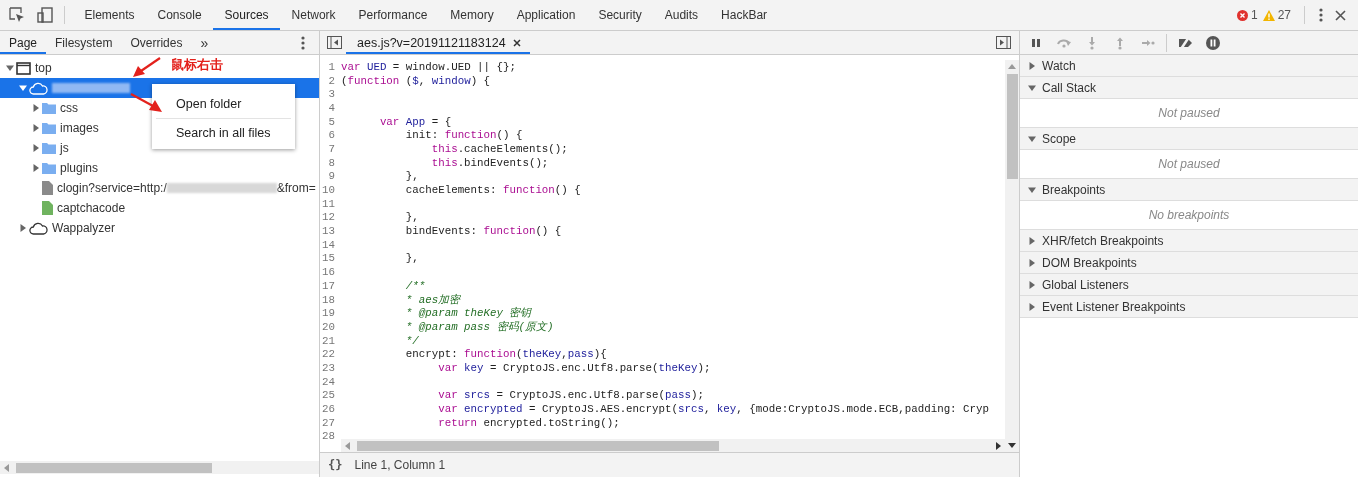  What do you see at coordinates (47, 208) in the screenshot?
I see `image-file-icon` at bounding box center [47, 208].